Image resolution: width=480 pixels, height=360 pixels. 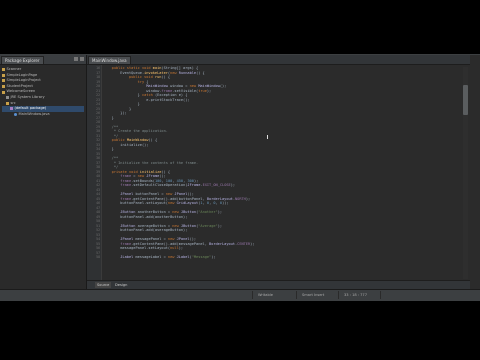 I want to click on line-number: 38, so click(x=98, y=167).